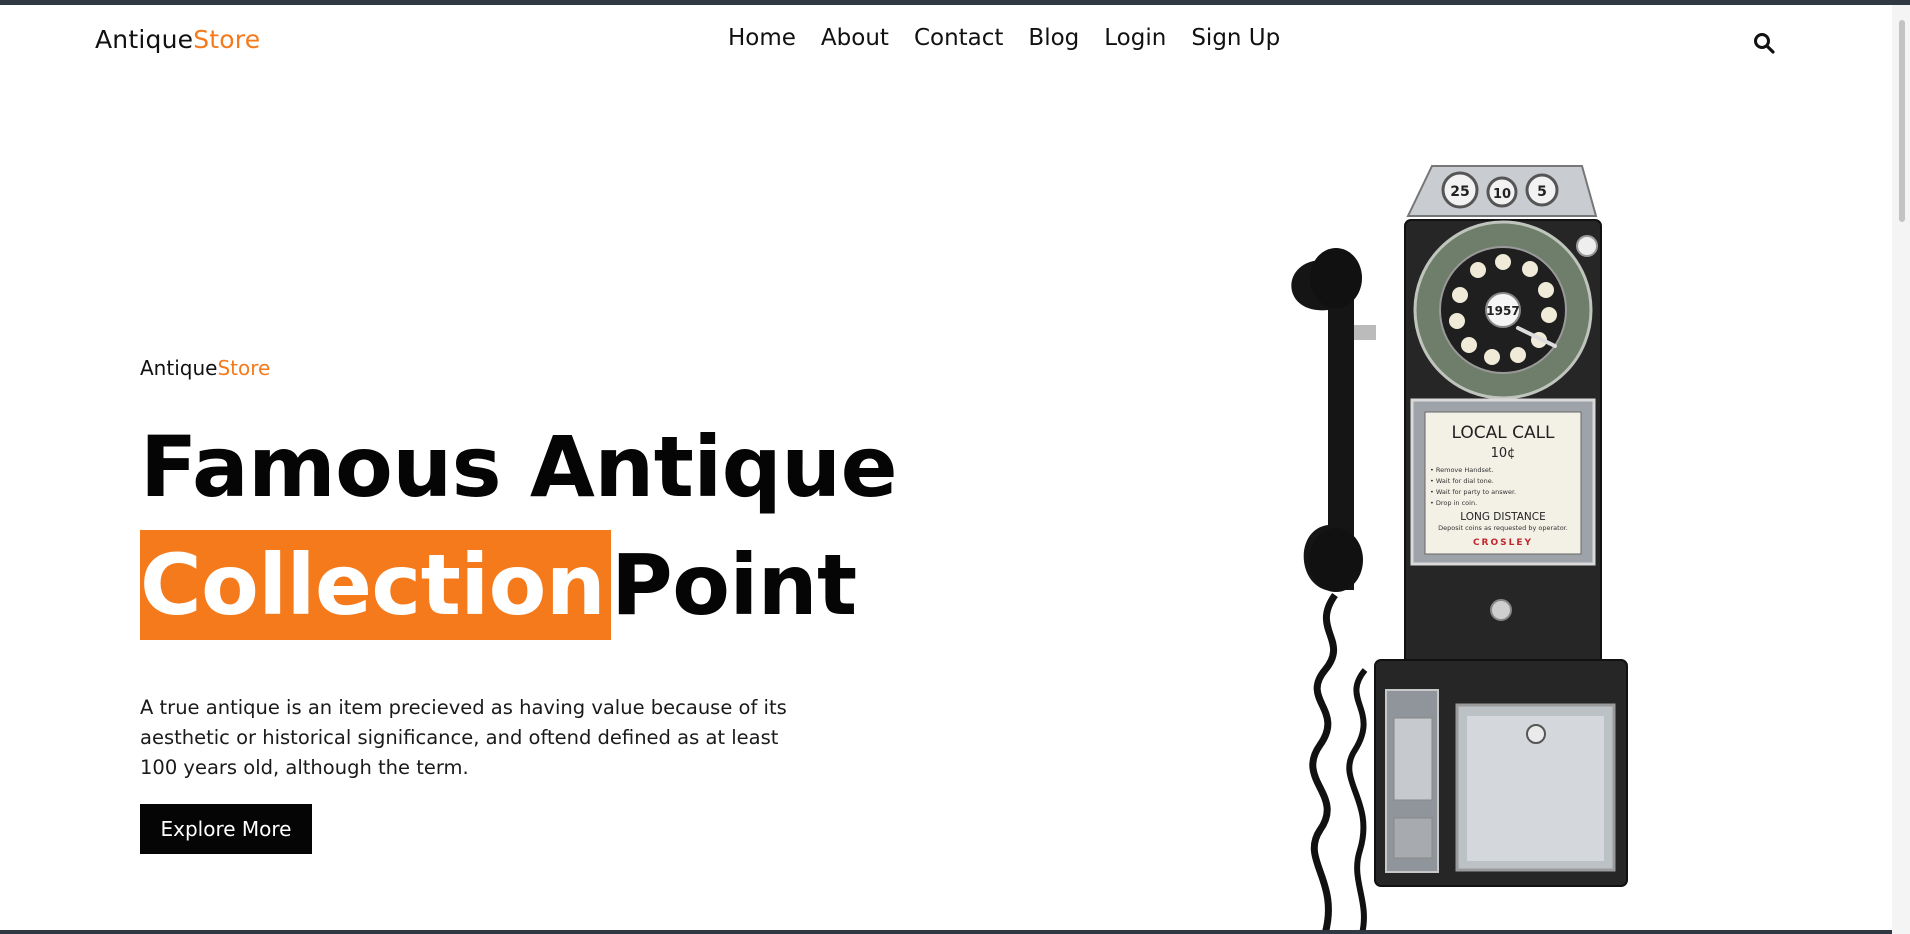 The height and width of the screenshot is (934, 1910). Describe the element at coordinates (1503, 433) in the screenshot. I see `card-title: LOCAL CALL` at that location.